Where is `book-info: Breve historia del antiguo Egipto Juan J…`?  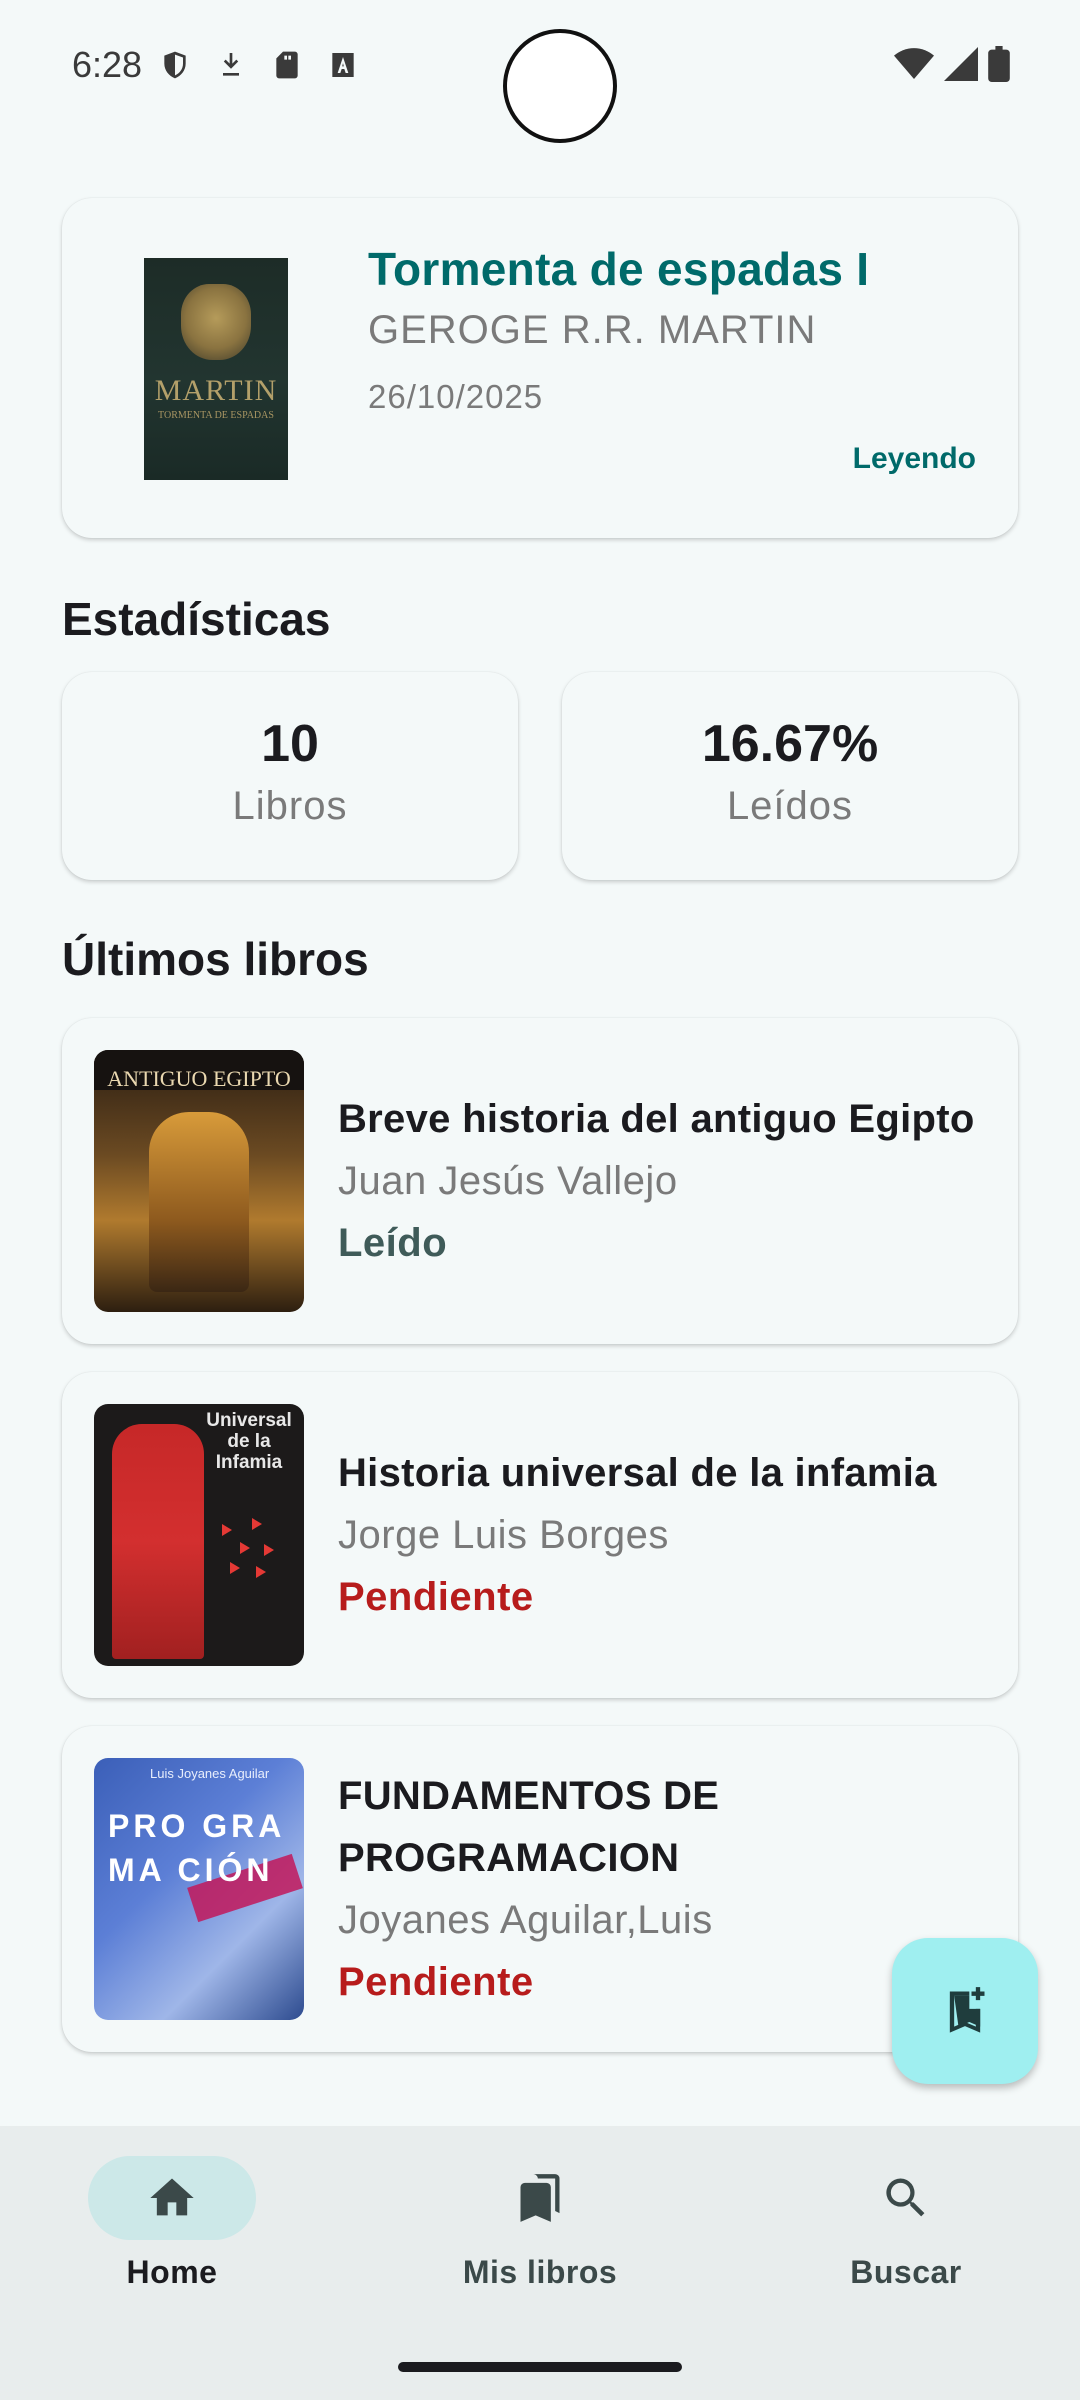
book-info: Breve historia del antiguo Egipto Juan J… is located at coordinates (664, 1181).